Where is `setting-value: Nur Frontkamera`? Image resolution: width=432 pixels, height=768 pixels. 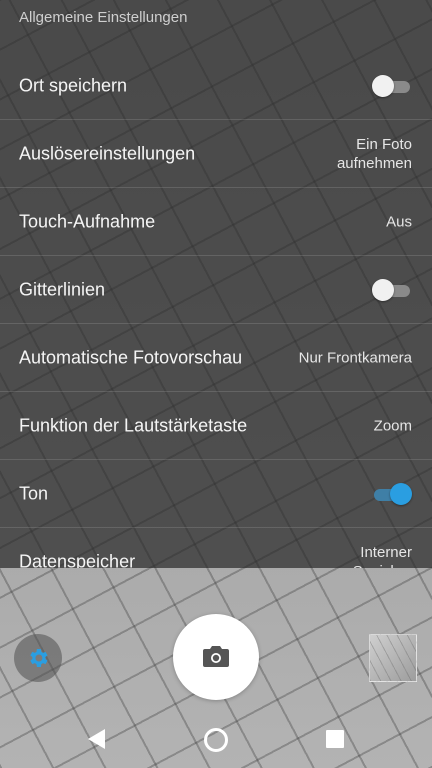
setting-value: Nur Frontkamera is located at coordinates (355, 357).